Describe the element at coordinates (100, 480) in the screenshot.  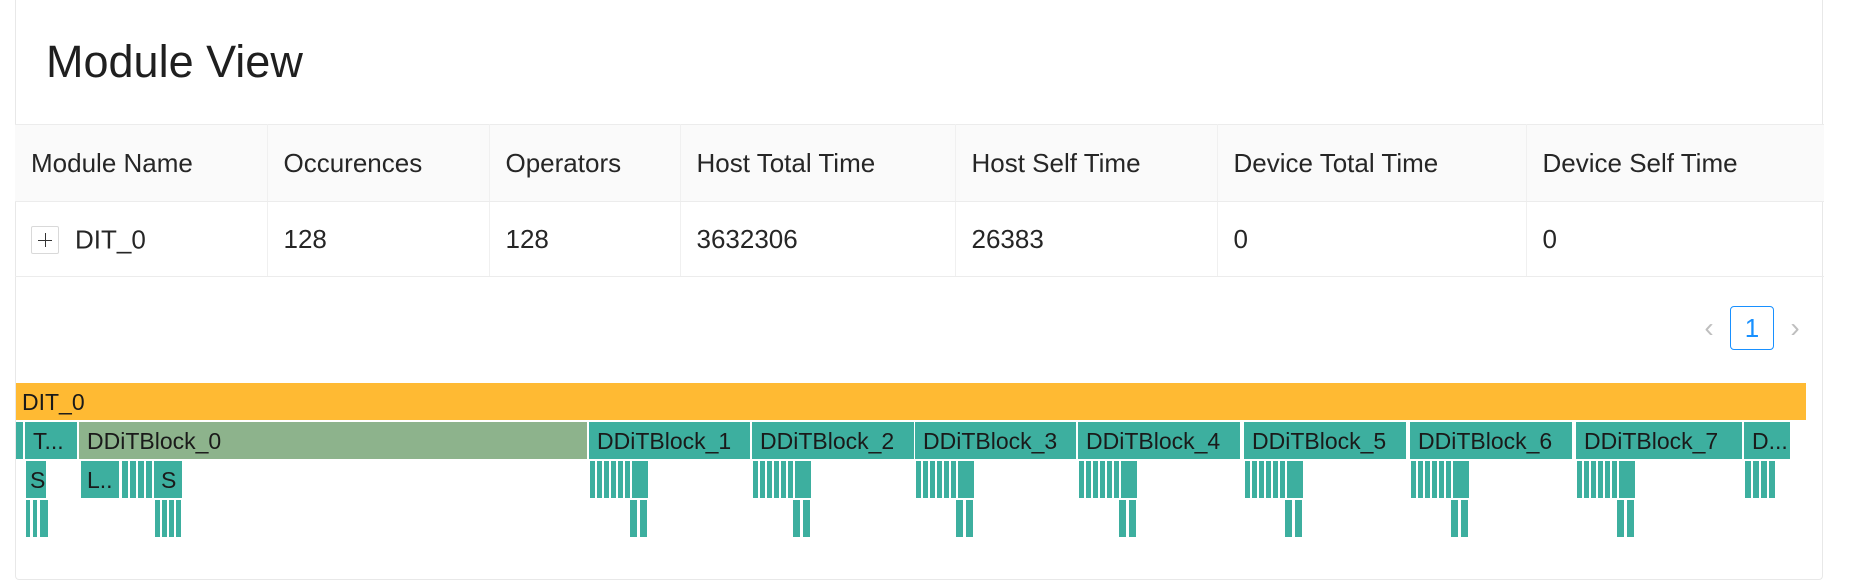
I see `flame-frame-label: L..` at that location.